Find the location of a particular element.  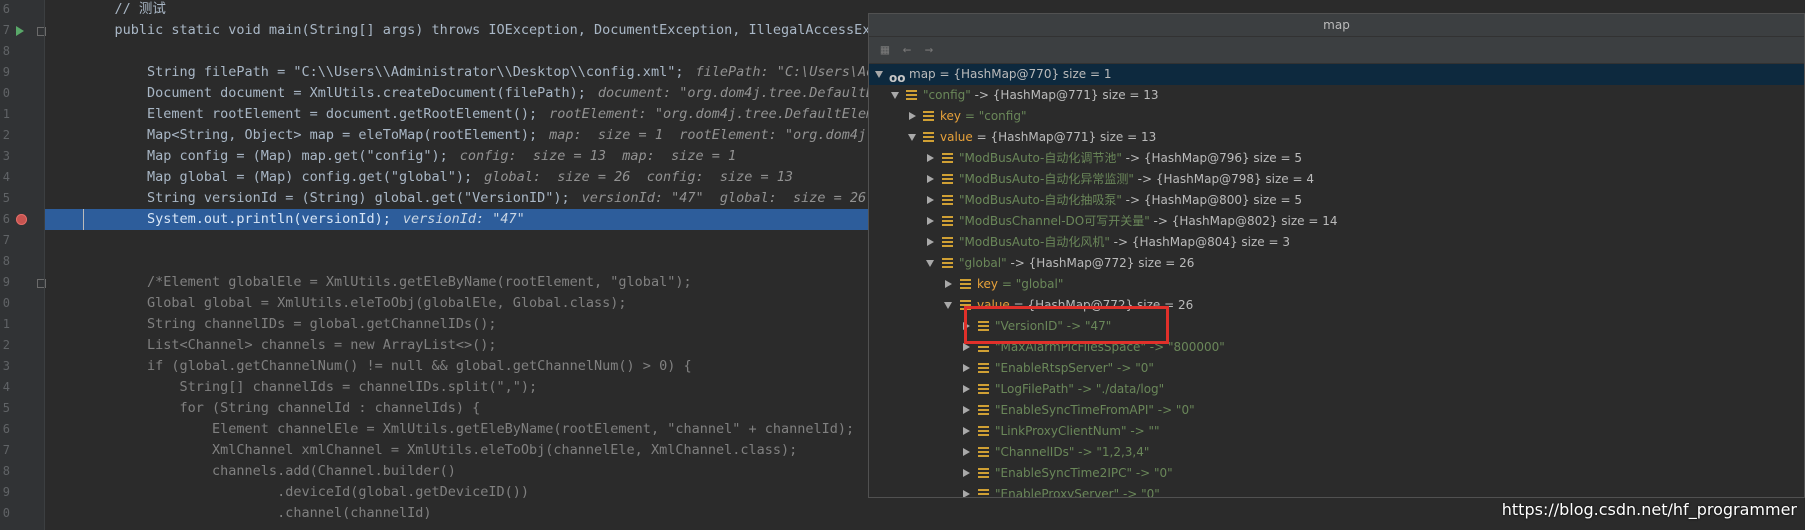

node-value: = {HashMap@771} size = 13 is located at coordinates (1064, 137).